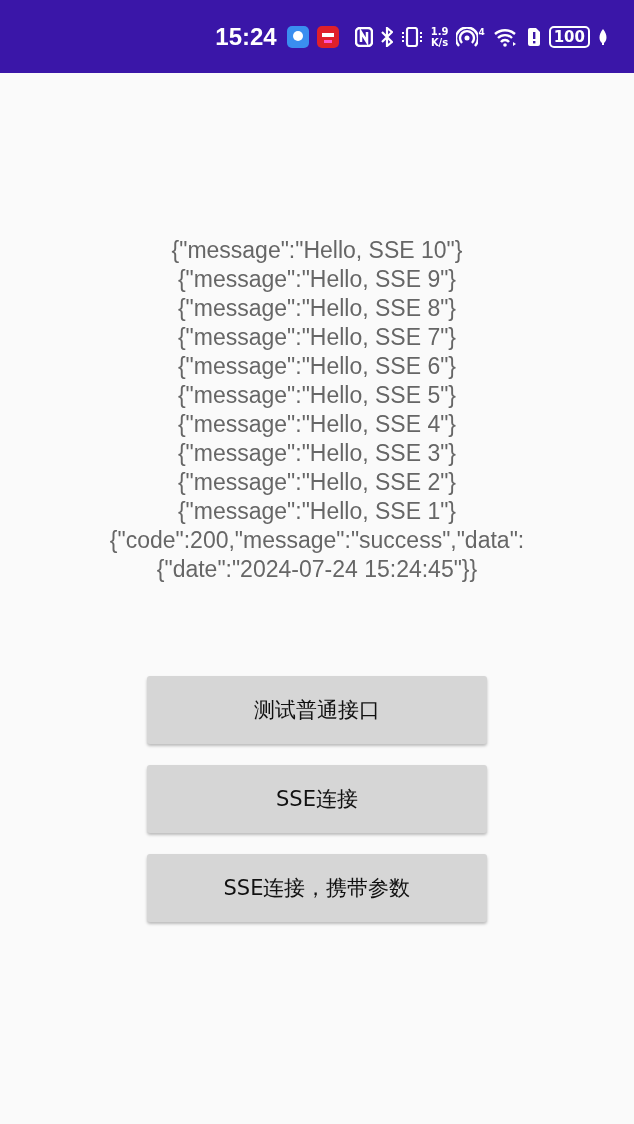 The height and width of the screenshot is (1124, 634). I want to click on action-button: SSE连接，携带参数, so click(317, 888).